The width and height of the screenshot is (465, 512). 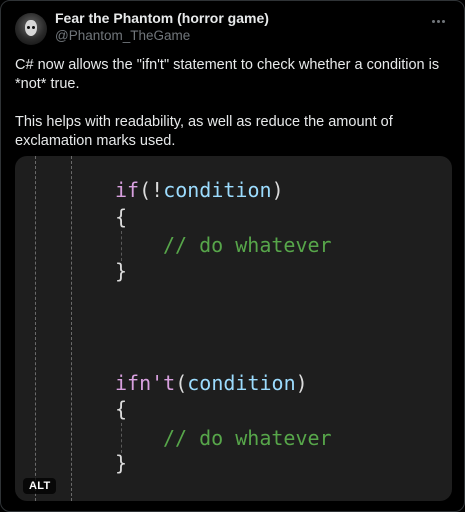 I want to click on code-keyword: ifn't, so click(x=145, y=383).